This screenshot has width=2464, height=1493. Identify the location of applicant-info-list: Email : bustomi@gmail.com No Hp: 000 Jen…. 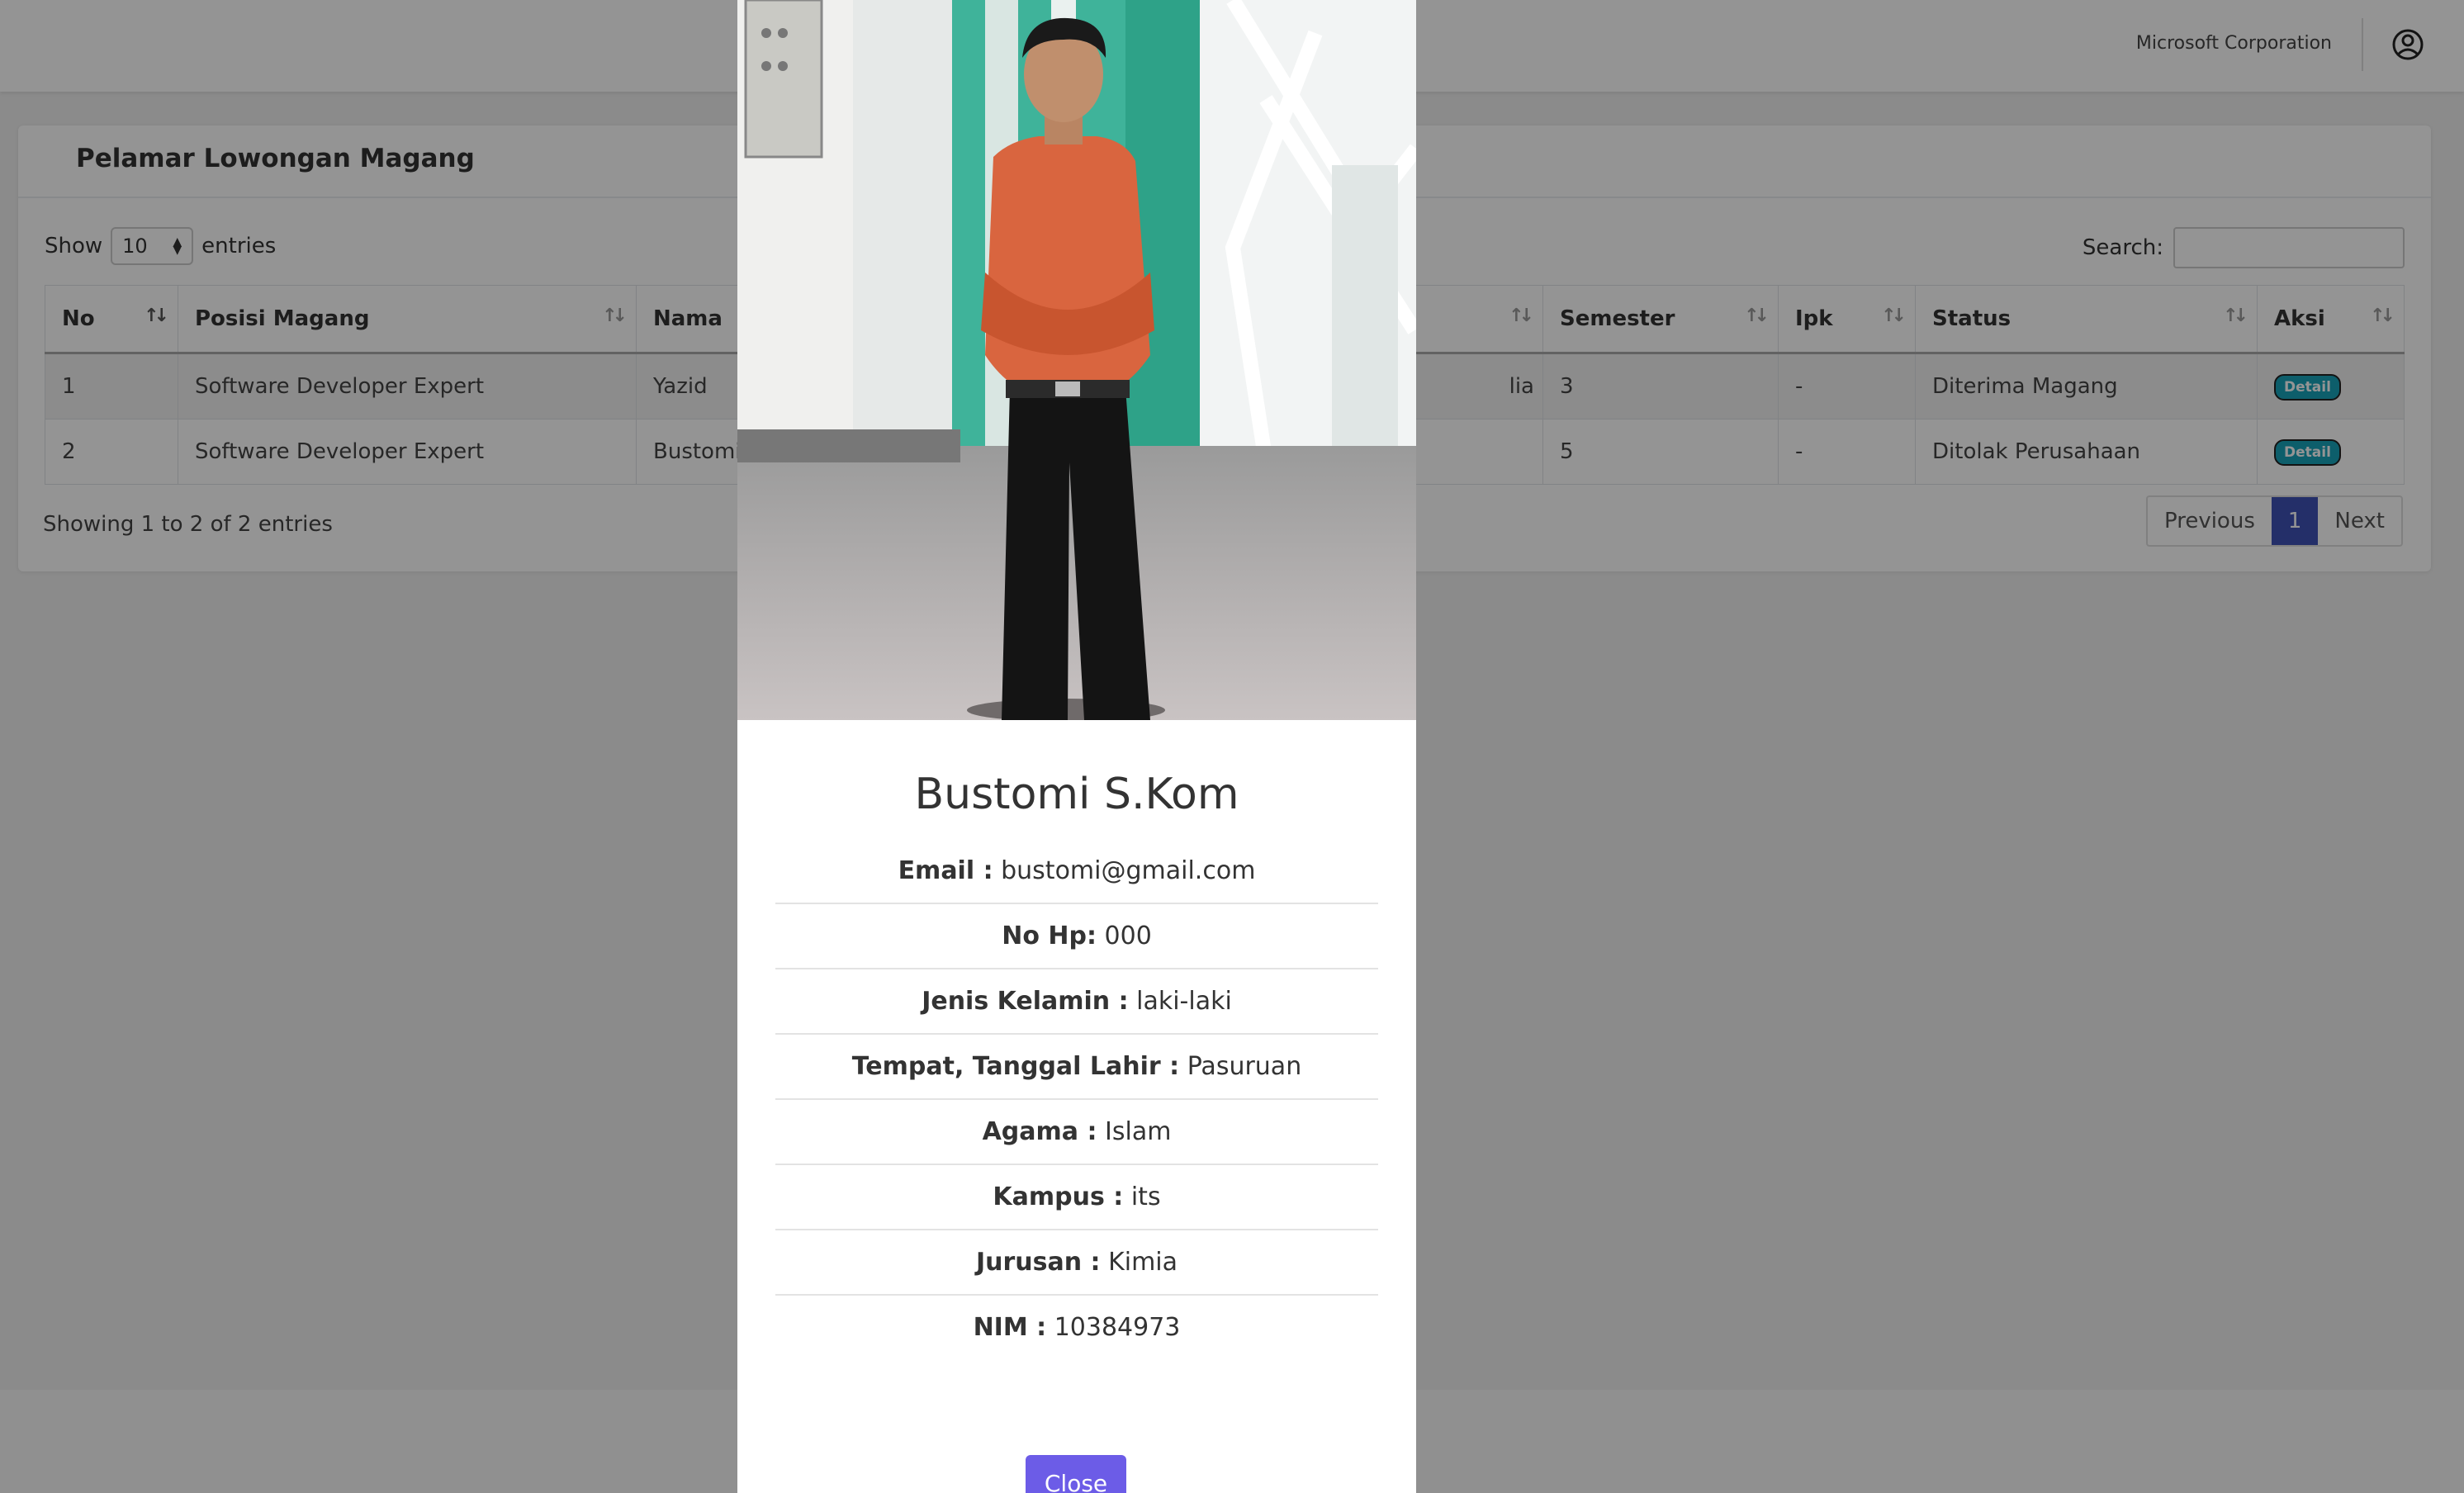
(1076, 1099).